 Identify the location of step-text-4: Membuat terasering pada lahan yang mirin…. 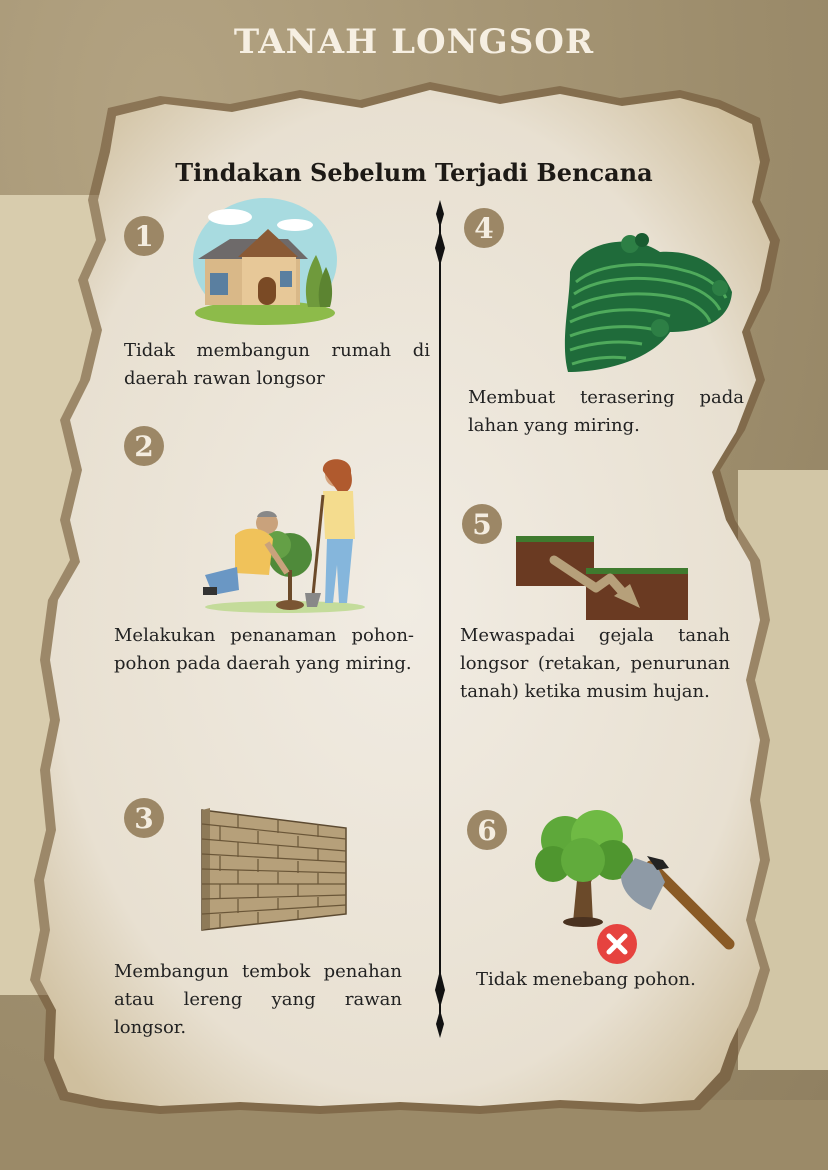
(606, 411).